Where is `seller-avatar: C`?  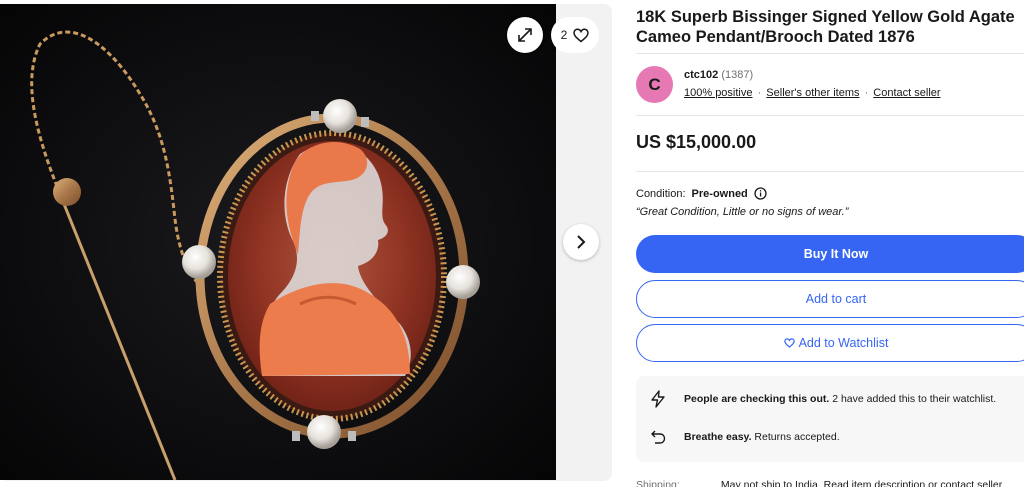 seller-avatar: C is located at coordinates (654, 84).